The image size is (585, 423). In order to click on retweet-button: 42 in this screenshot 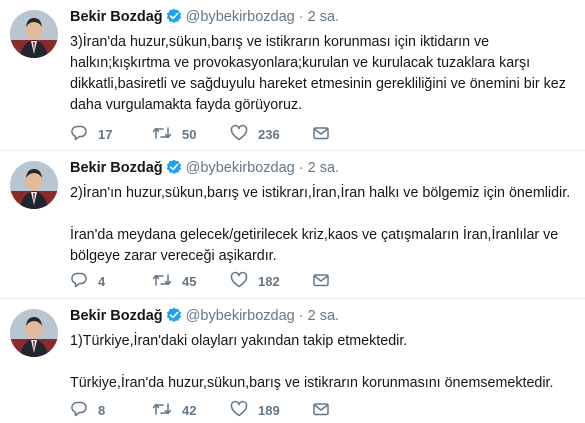, I will do `click(174, 410)`.